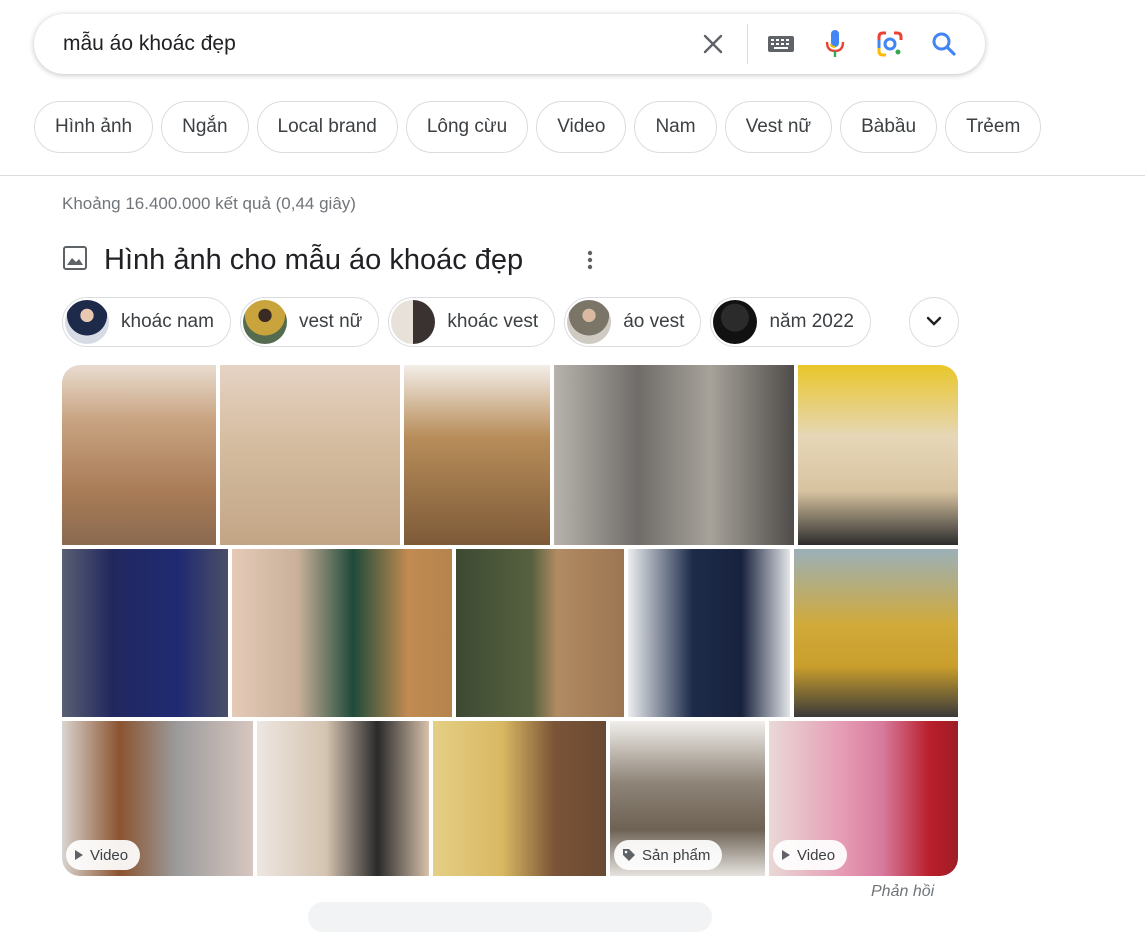  What do you see at coordinates (75, 260) in the screenshot?
I see `image-icon` at bounding box center [75, 260].